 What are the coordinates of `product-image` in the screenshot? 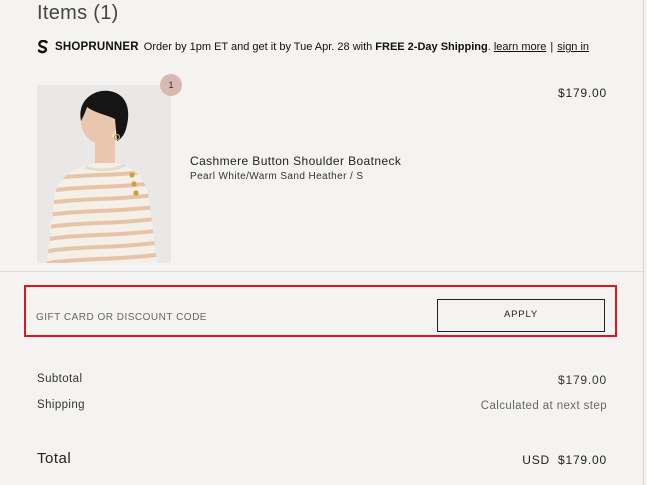 It's located at (104, 174).